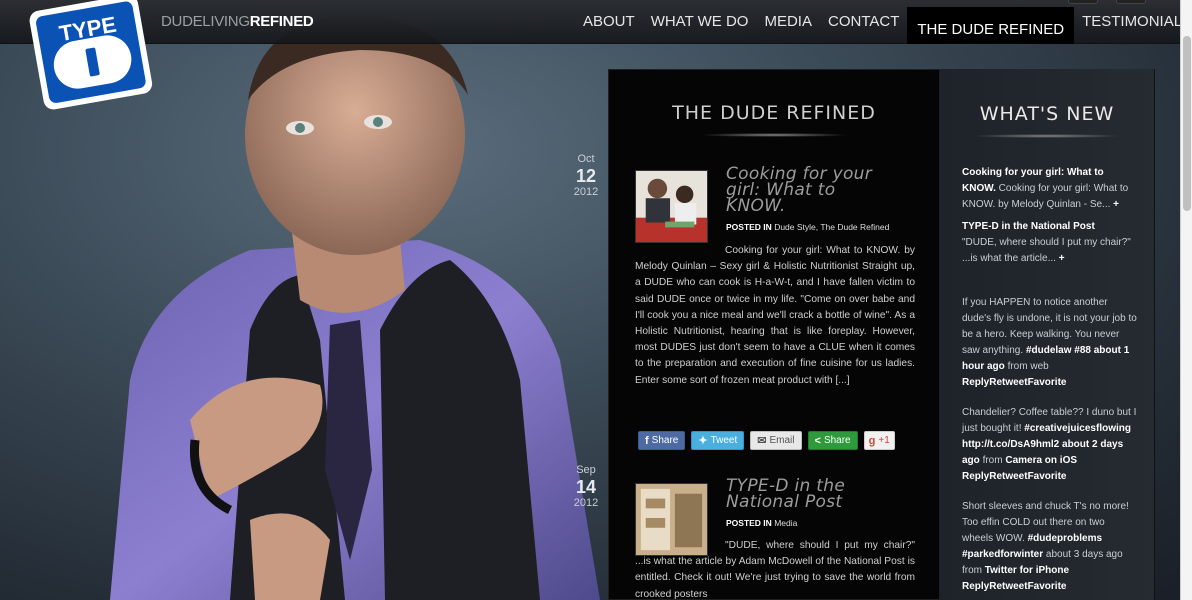 The height and width of the screenshot is (600, 1192). Describe the element at coordinates (1028, 226) in the screenshot. I see `news-title: TYPE-D in the National Post` at that location.